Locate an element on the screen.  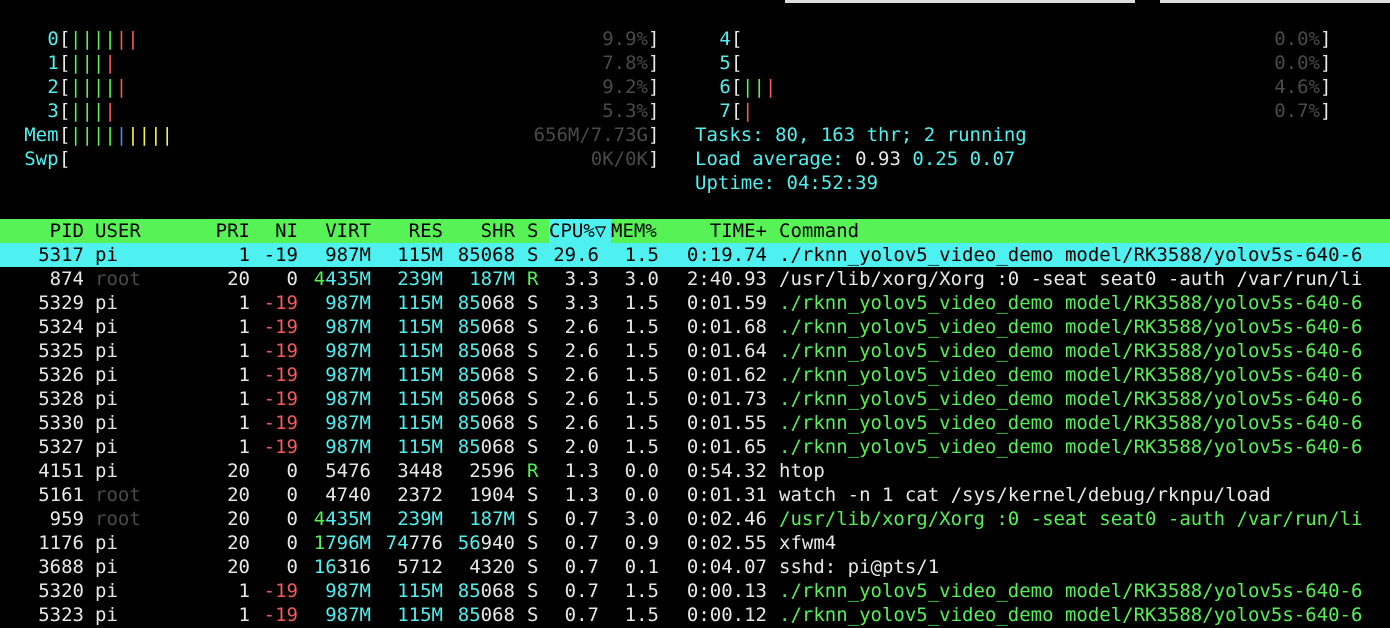
cpu0-meter-bracket-close: ] is located at coordinates (654, 39).